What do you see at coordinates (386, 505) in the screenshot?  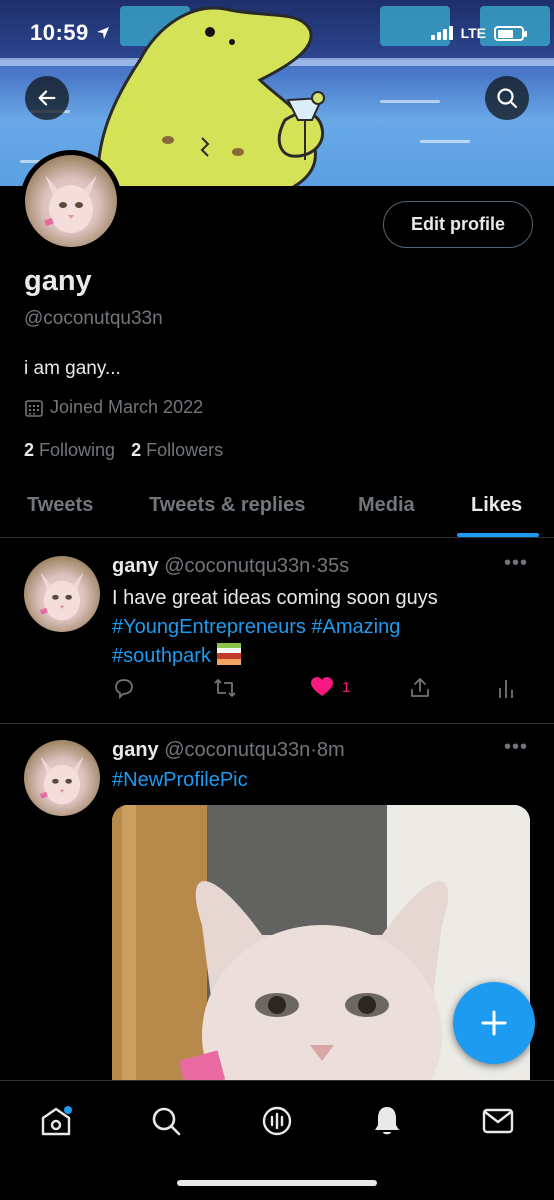 I see `tab-media: Media` at bounding box center [386, 505].